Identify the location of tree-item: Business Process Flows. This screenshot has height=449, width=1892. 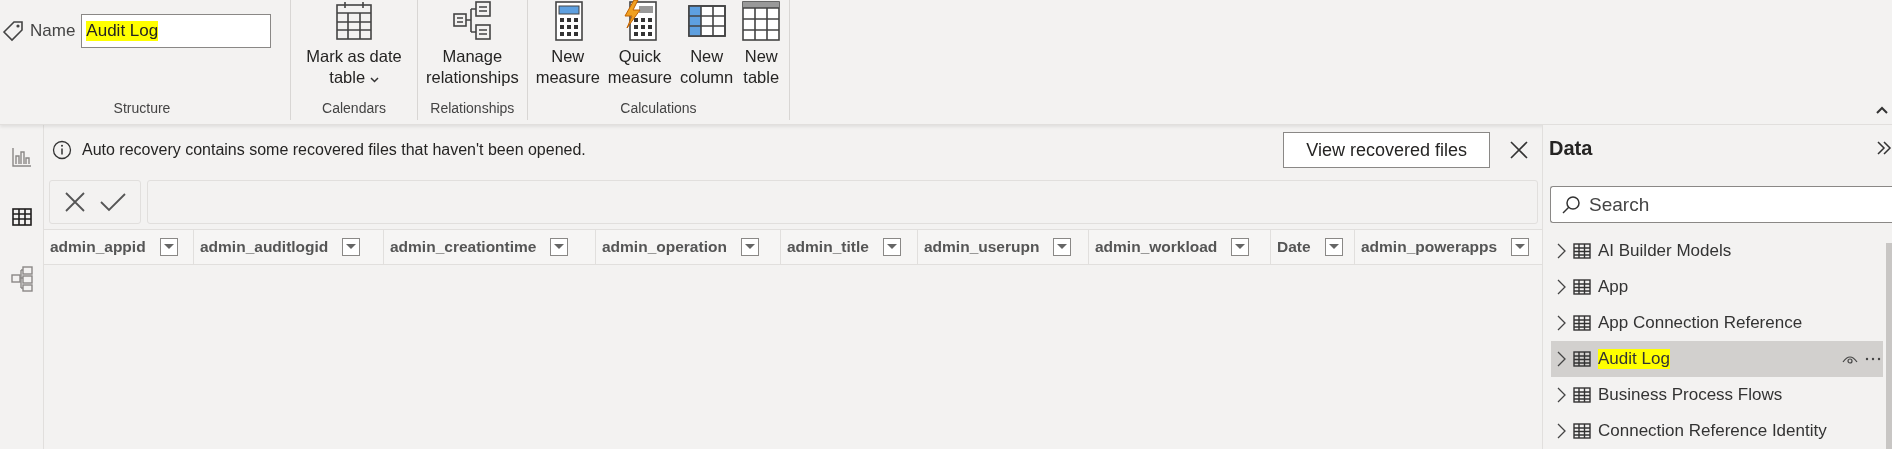
(1717, 395).